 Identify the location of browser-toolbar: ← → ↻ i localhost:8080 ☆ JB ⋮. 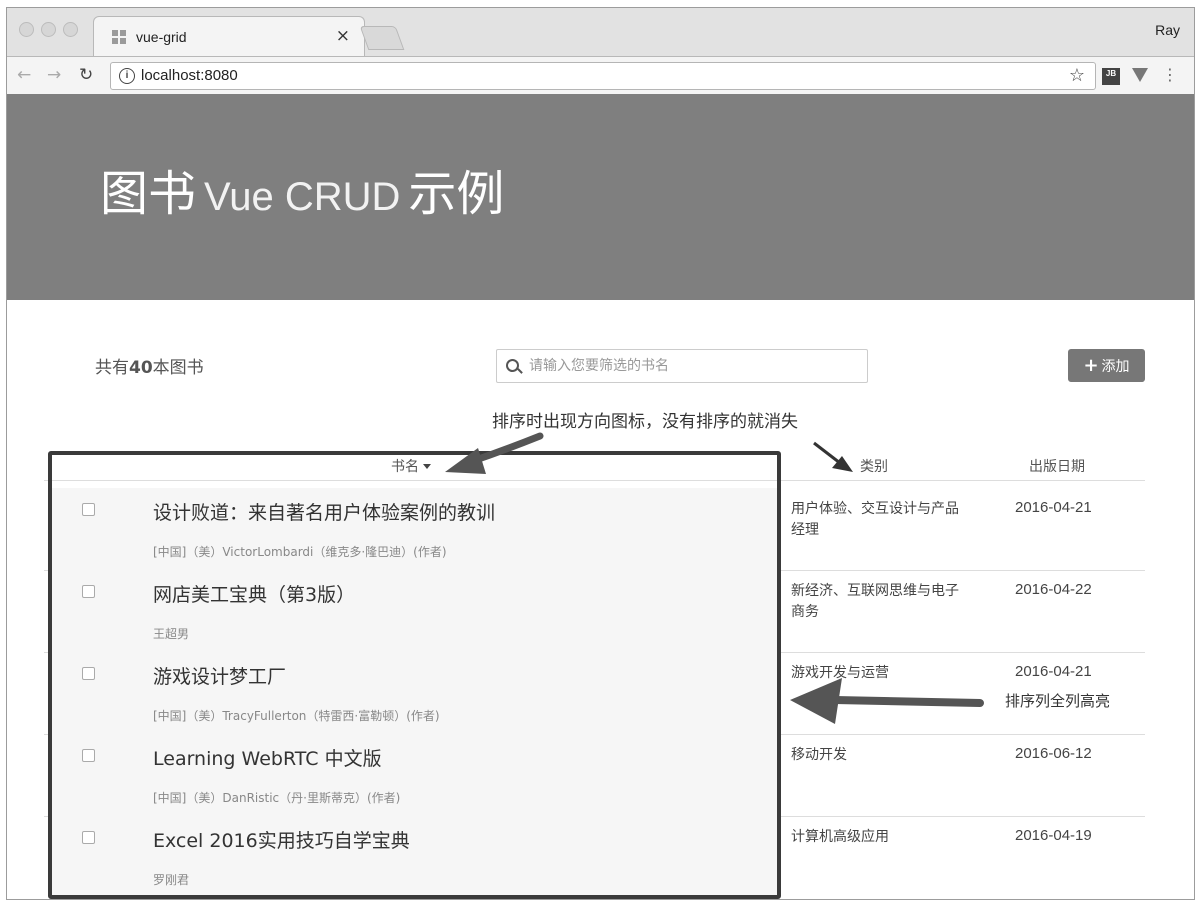
(600, 75).